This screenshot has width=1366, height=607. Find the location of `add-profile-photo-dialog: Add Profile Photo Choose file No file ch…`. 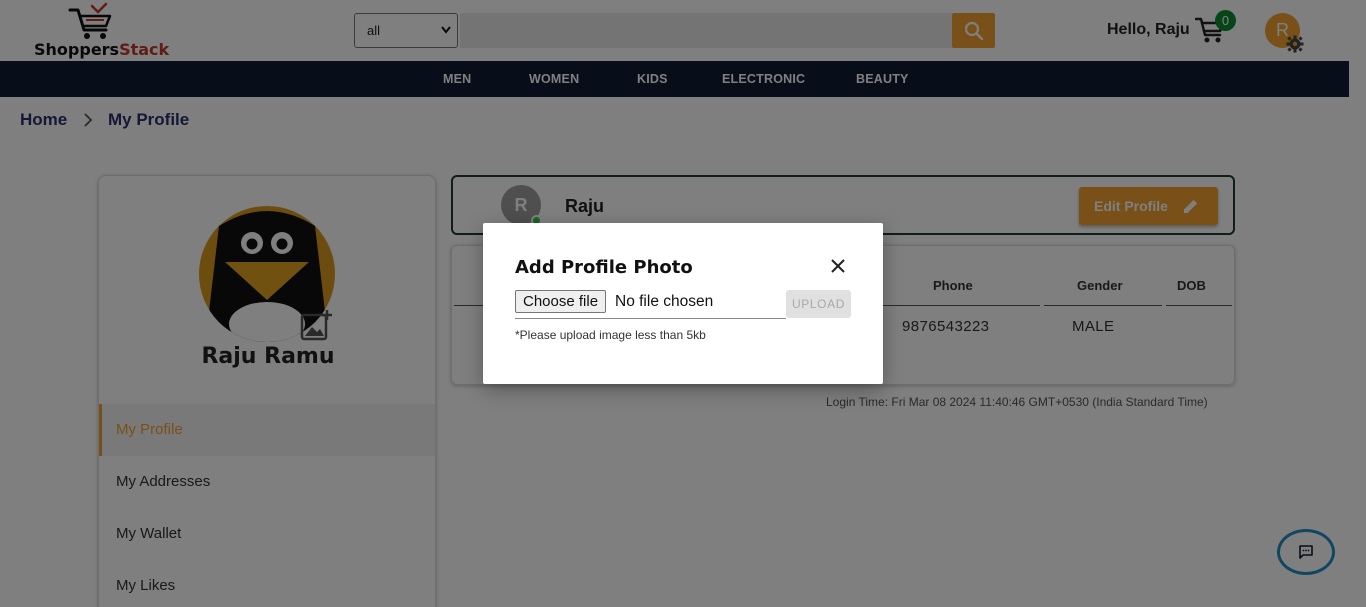

add-profile-photo-dialog: Add Profile Photo Choose file No file ch… is located at coordinates (683, 303).